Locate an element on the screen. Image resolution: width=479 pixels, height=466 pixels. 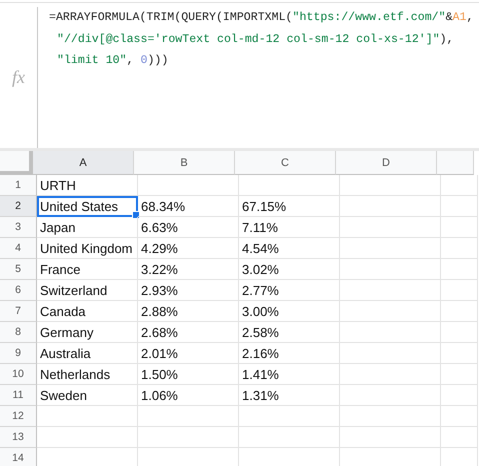
row-header: 13 is located at coordinates (18, 437).